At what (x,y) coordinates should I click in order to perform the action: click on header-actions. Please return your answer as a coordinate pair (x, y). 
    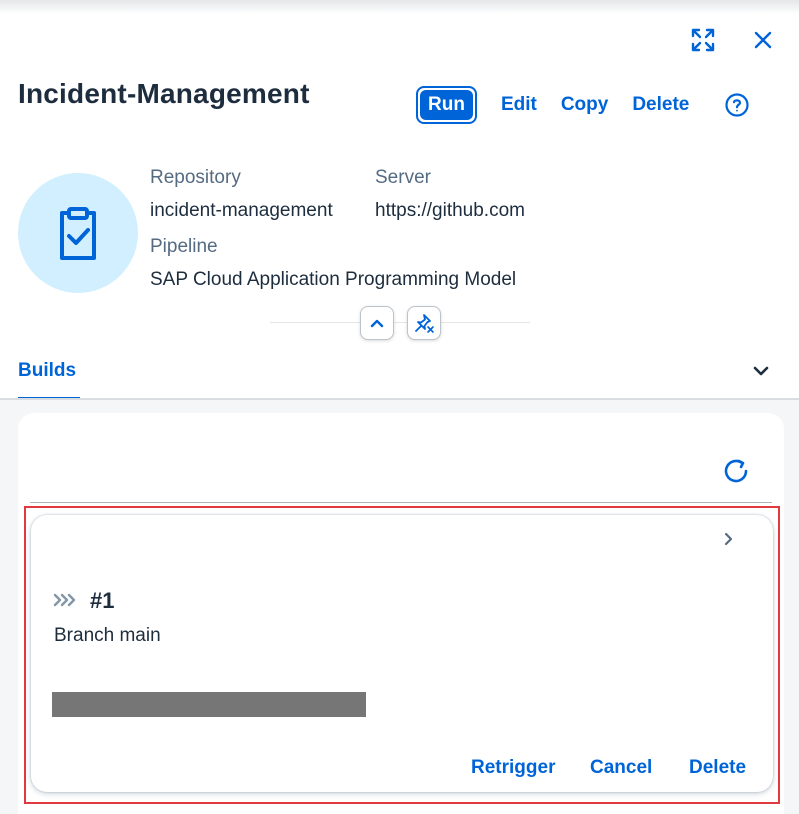
    Looking at the image, I should click on (733, 40).